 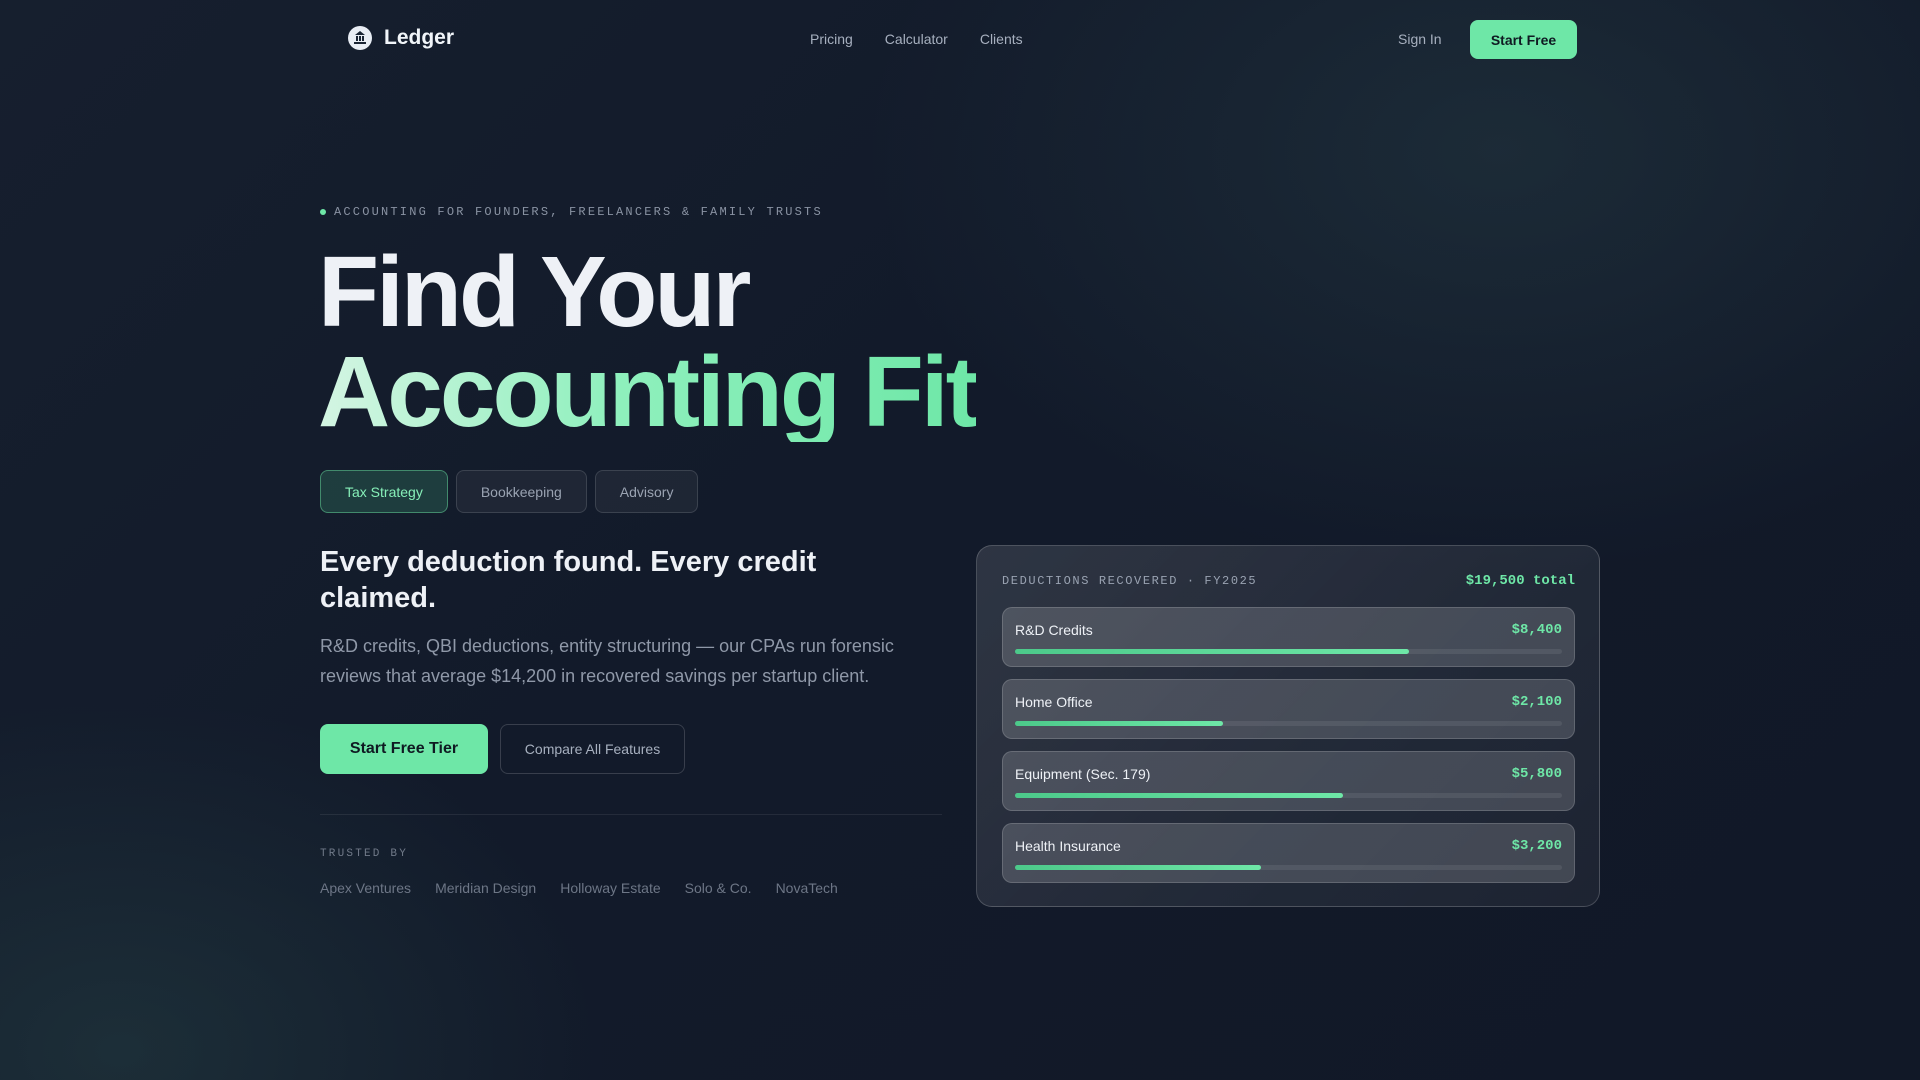 What do you see at coordinates (1288, 709) in the screenshot?
I see `deduction-row: Home Office $2,100` at bounding box center [1288, 709].